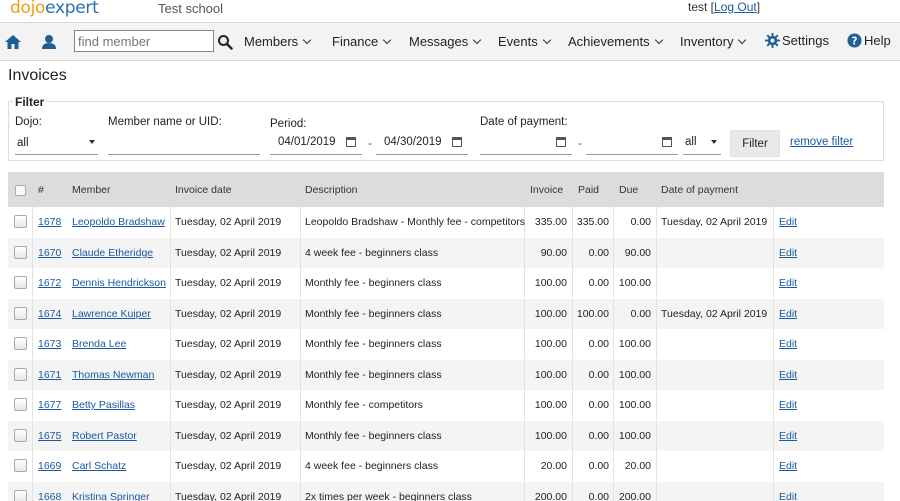 This screenshot has width=900, height=501. Describe the element at coordinates (49, 344) in the screenshot. I see `invoice-id-link: 1673` at that location.